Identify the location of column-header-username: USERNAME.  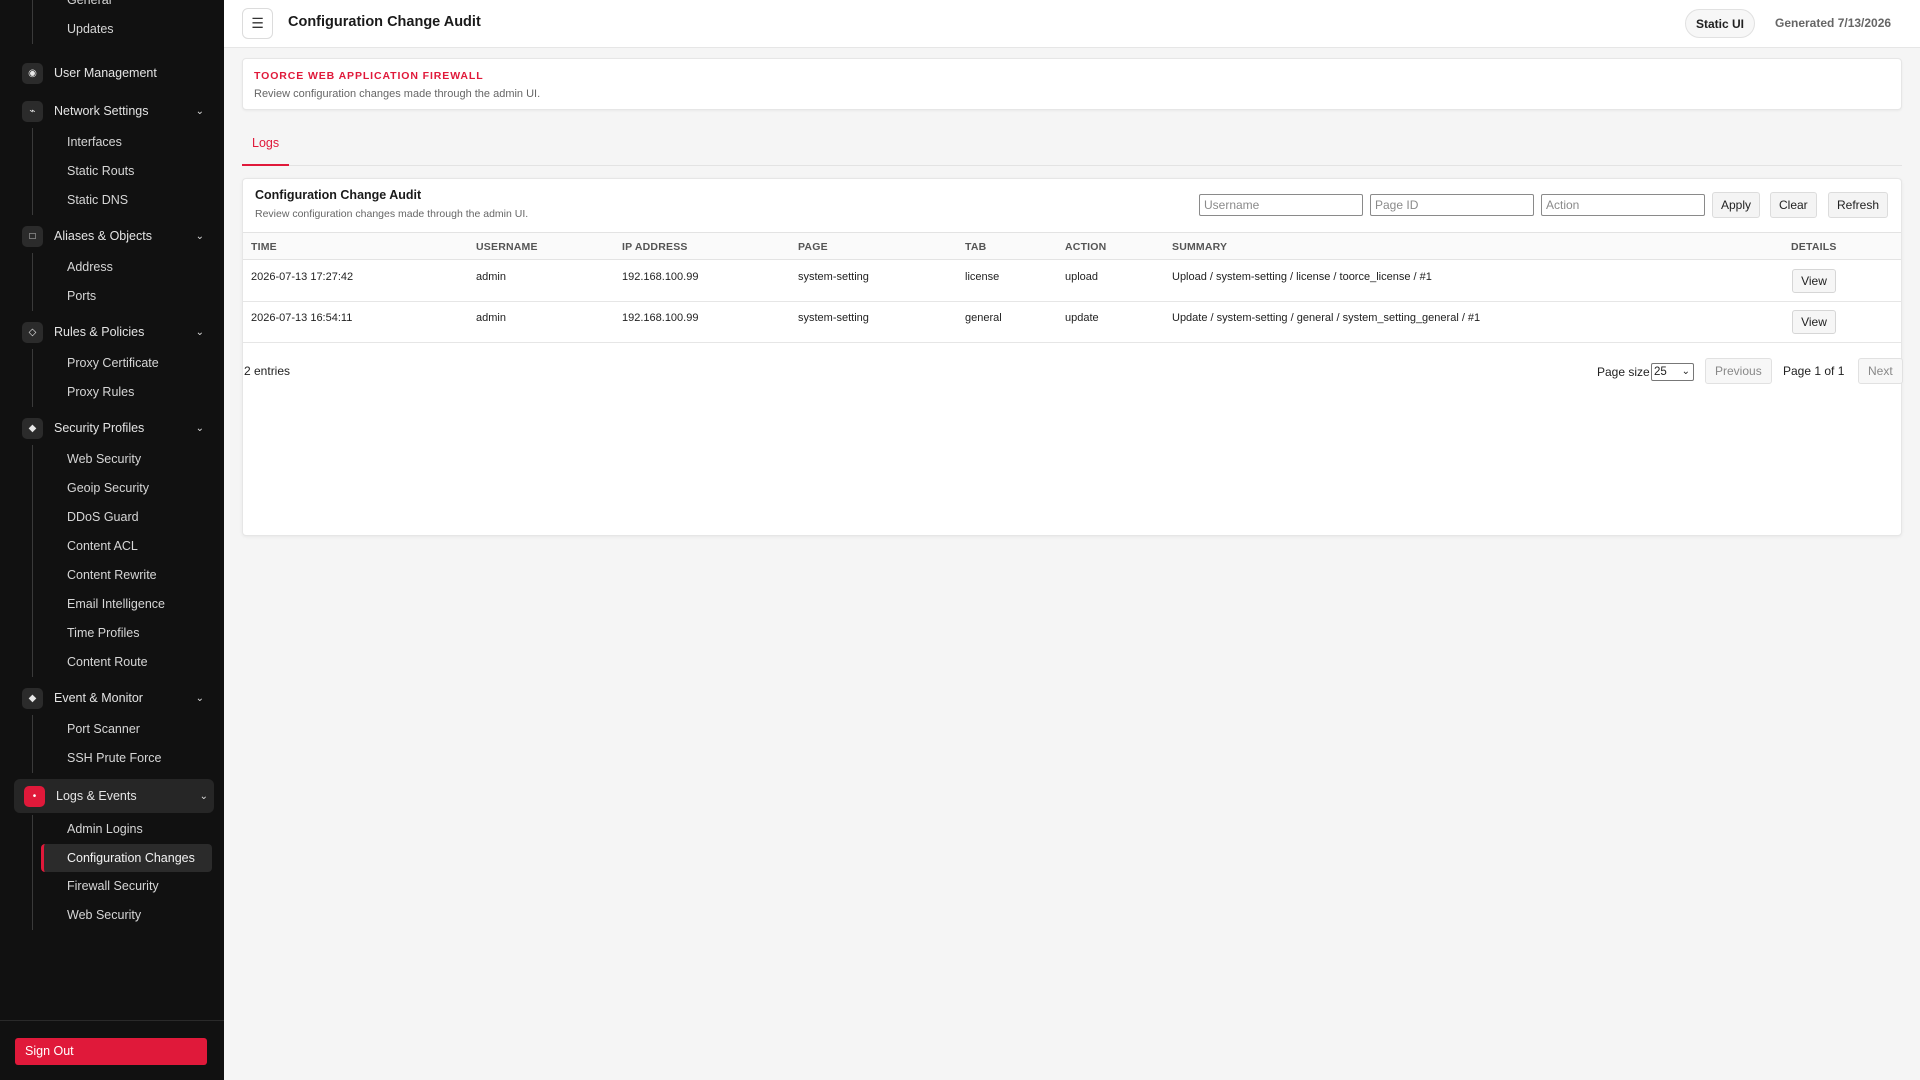
(507, 247).